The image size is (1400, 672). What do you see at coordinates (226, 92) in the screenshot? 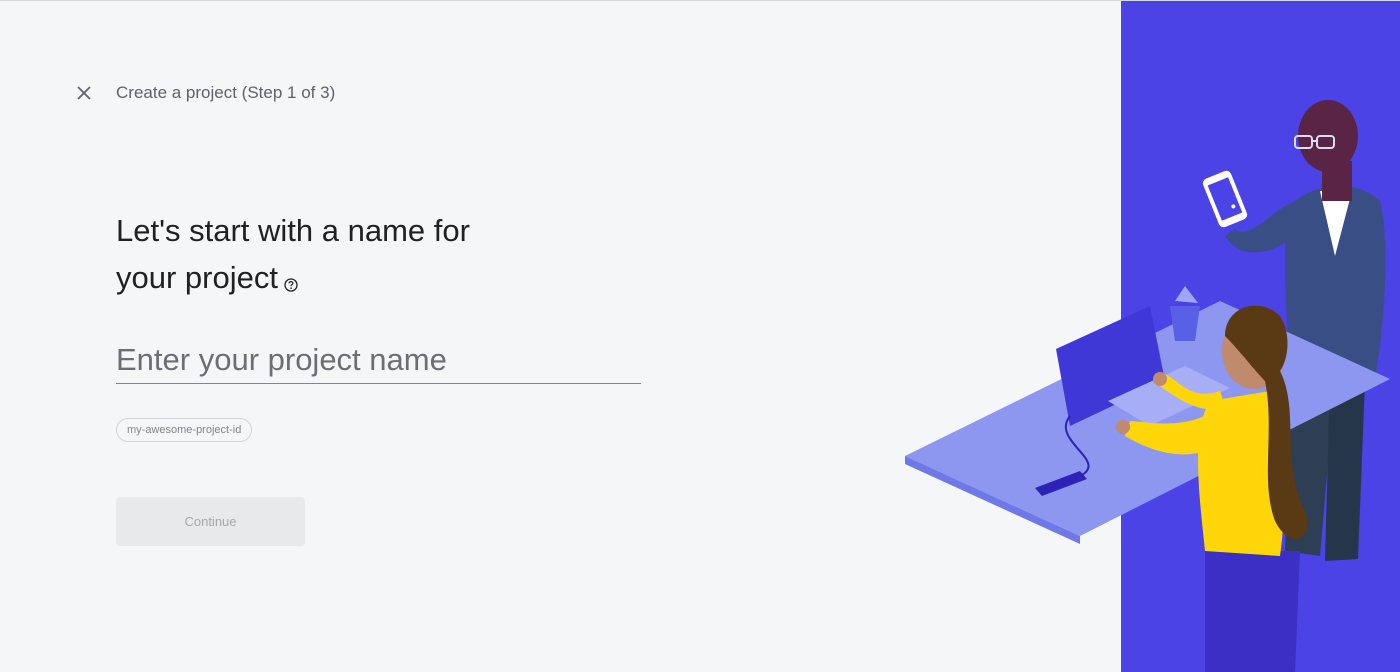
I see `step-title: Create a project (Step 1 of 3)` at bounding box center [226, 92].